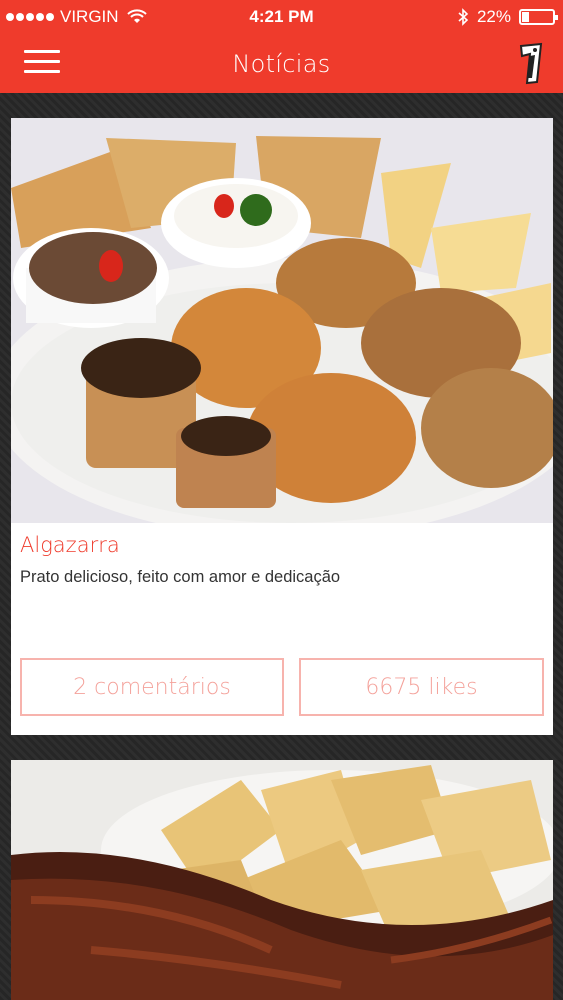  I want to click on navigation-bar: Notícias, so click(281, 64).